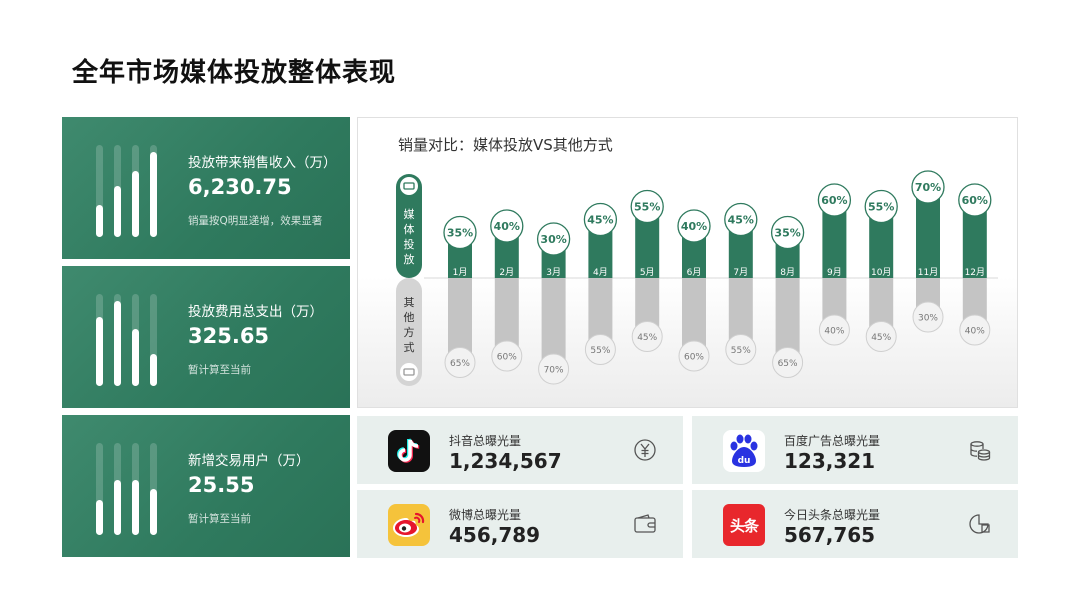 This screenshot has width=1080, height=607. Describe the element at coordinates (881, 272) in the screenshot. I see `x-tick-label: 10月` at that location.